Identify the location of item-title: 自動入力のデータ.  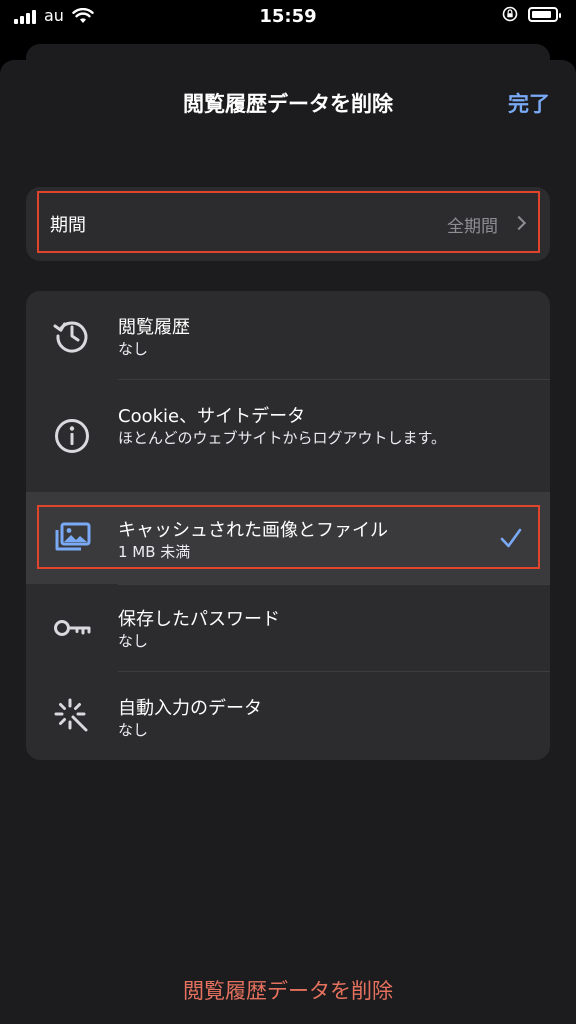
(190, 708).